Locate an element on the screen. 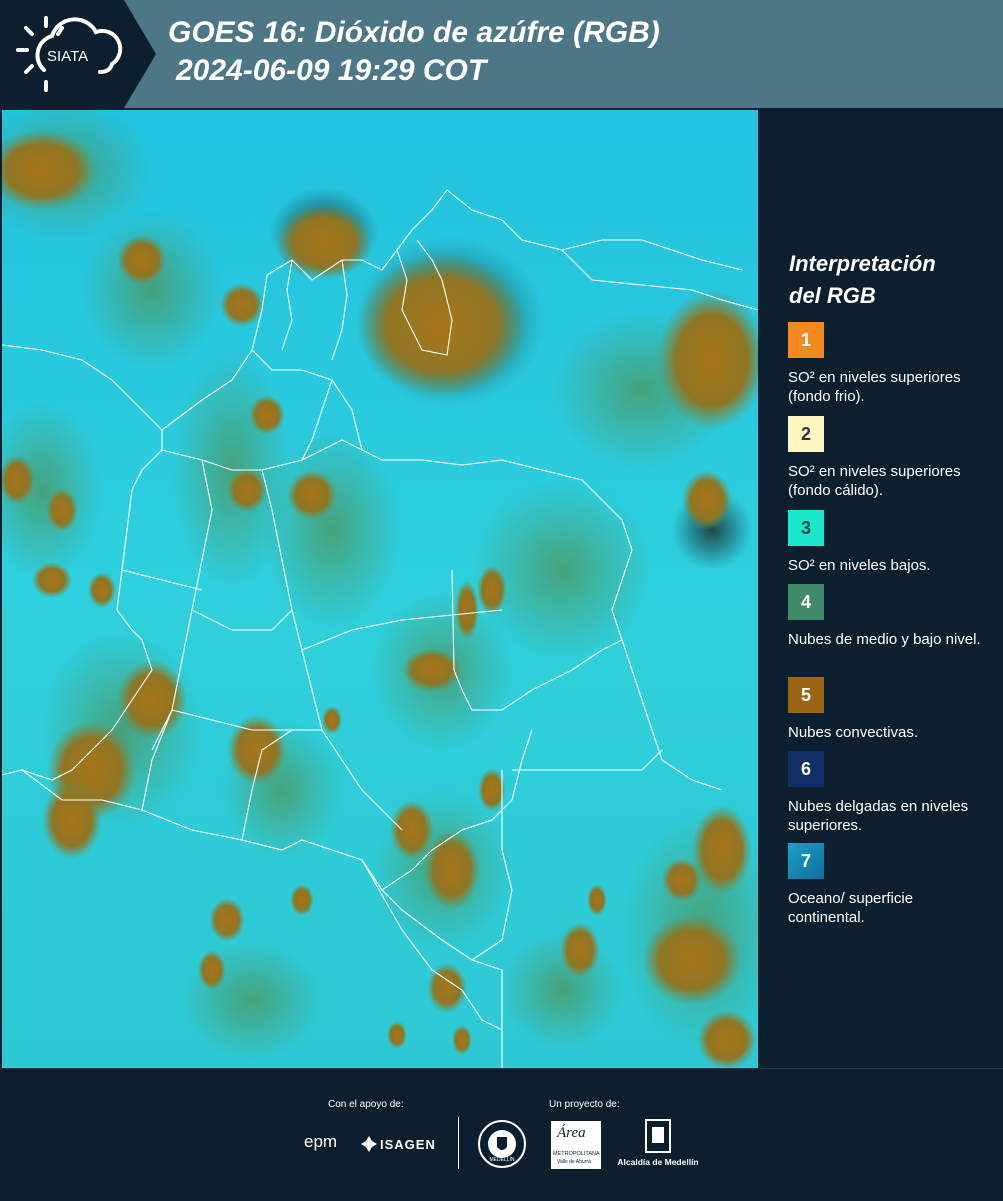  support-label: Con el apoyo de: is located at coordinates (366, 1104).